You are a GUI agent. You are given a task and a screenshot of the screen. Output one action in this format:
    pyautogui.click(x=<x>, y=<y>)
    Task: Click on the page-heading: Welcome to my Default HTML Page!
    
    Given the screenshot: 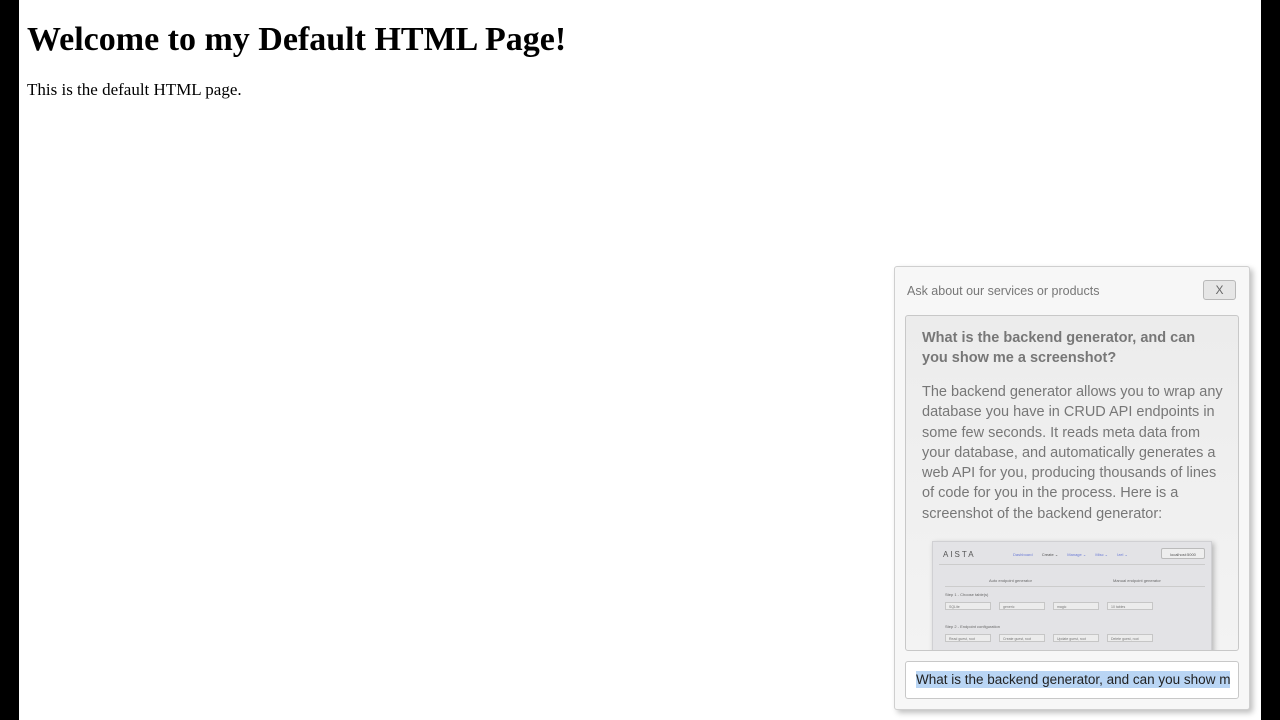 What is the action you would take?
    pyautogui.click(x=297, y=39)
    